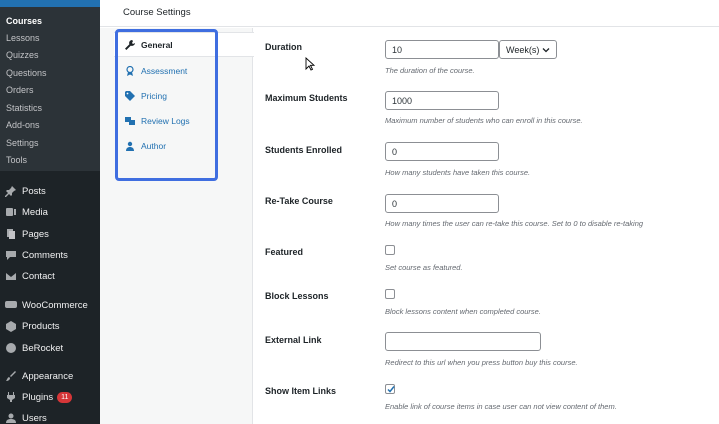  What do you see at coordinates (284, 252) in the screenshot?
I see `featured-label: Featured` at bounding box center [284, 252].